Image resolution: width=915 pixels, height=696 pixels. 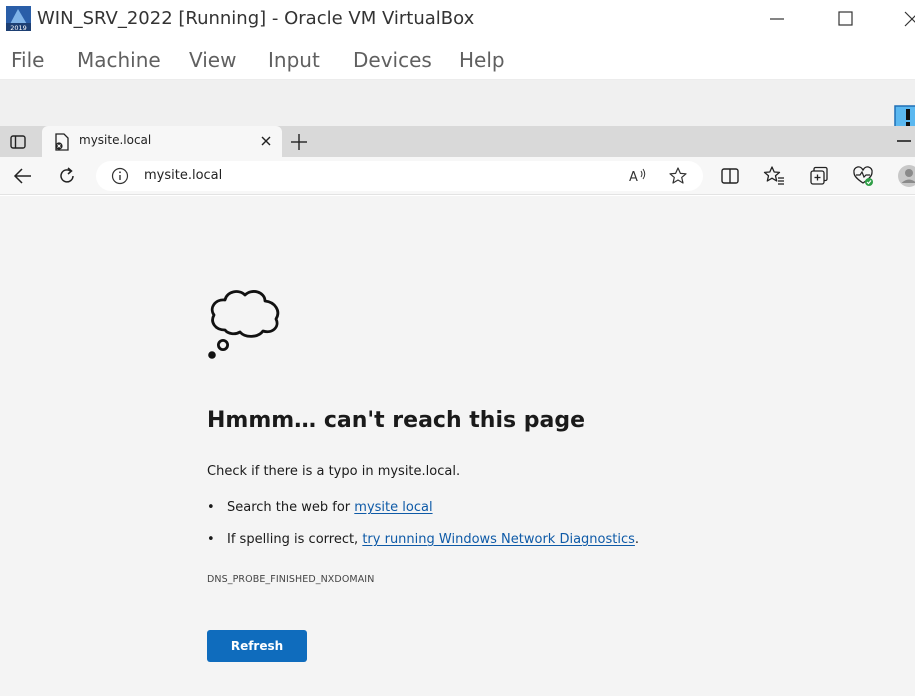 I want to click on bullet-prefix: Search the web for, so click(x=291, y=507).